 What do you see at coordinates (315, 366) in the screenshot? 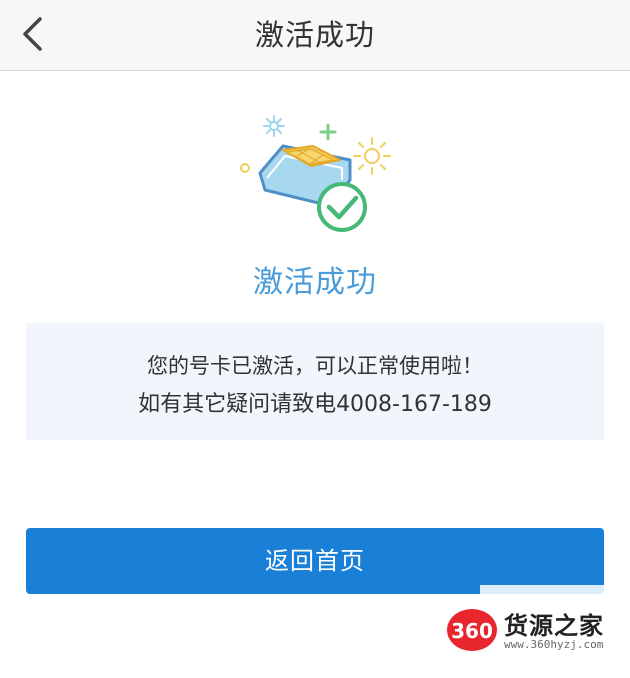
I see `activation-message: 您的号卡已激活，可以正常使用啦！` at bounding box center [315, 366].